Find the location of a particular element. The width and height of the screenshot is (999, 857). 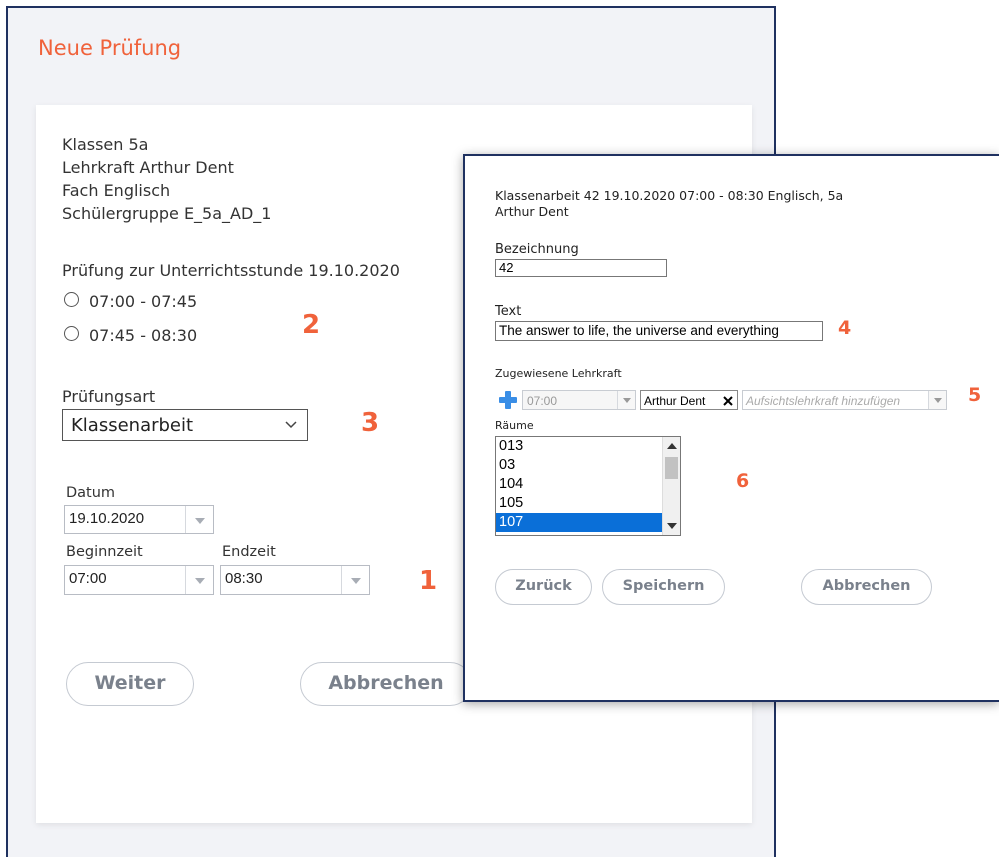

time-select: 07:00 is located at coordinates (579, 400).